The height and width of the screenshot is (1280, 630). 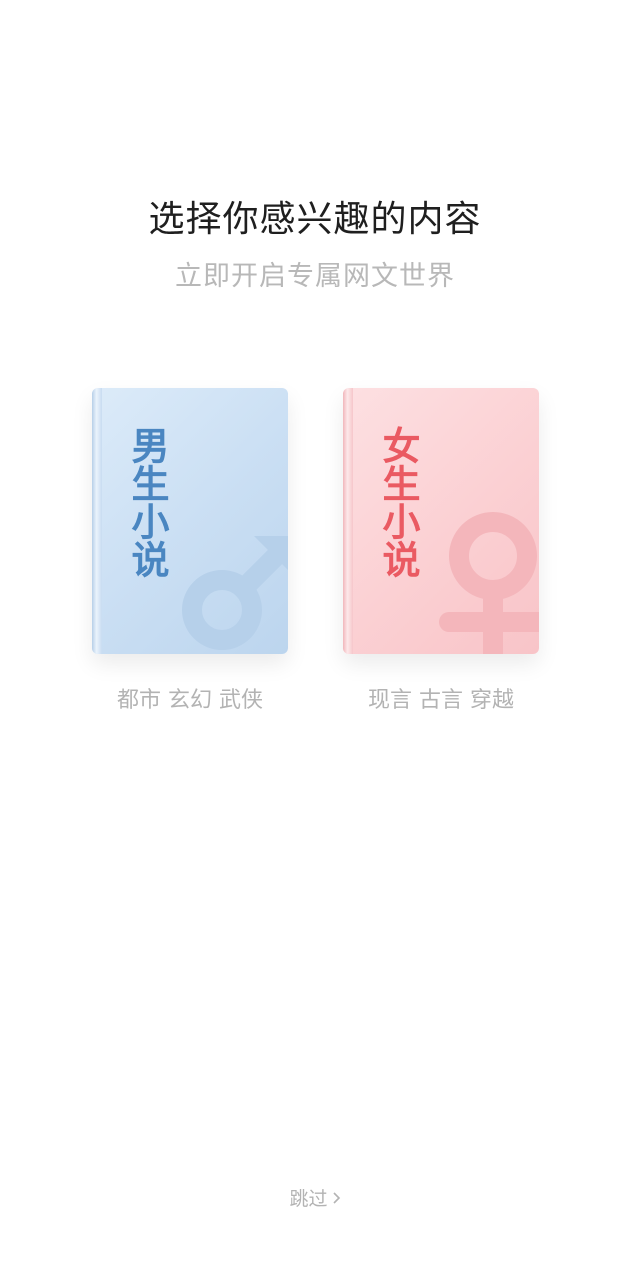 What do you see at coordinates (441, 700) in the screenshot?
I see `female-genre-tags: 现言 古言 穿越` at bounding box center [441, 700].